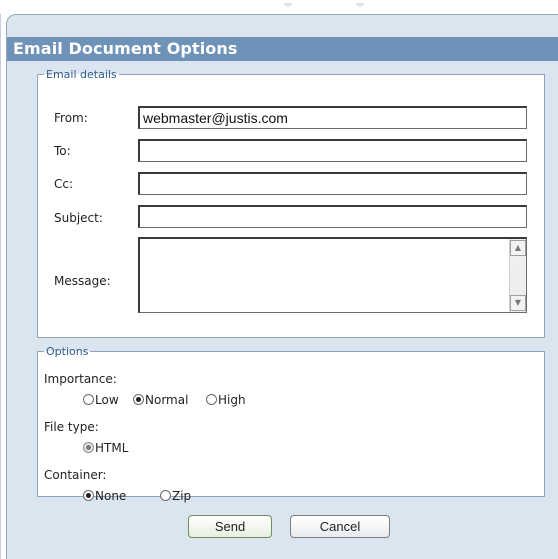 This screenshot has height=559, width=558. Describe the element at coordinates (279, 7) in the screenshot. I see `top-strip` at that location.